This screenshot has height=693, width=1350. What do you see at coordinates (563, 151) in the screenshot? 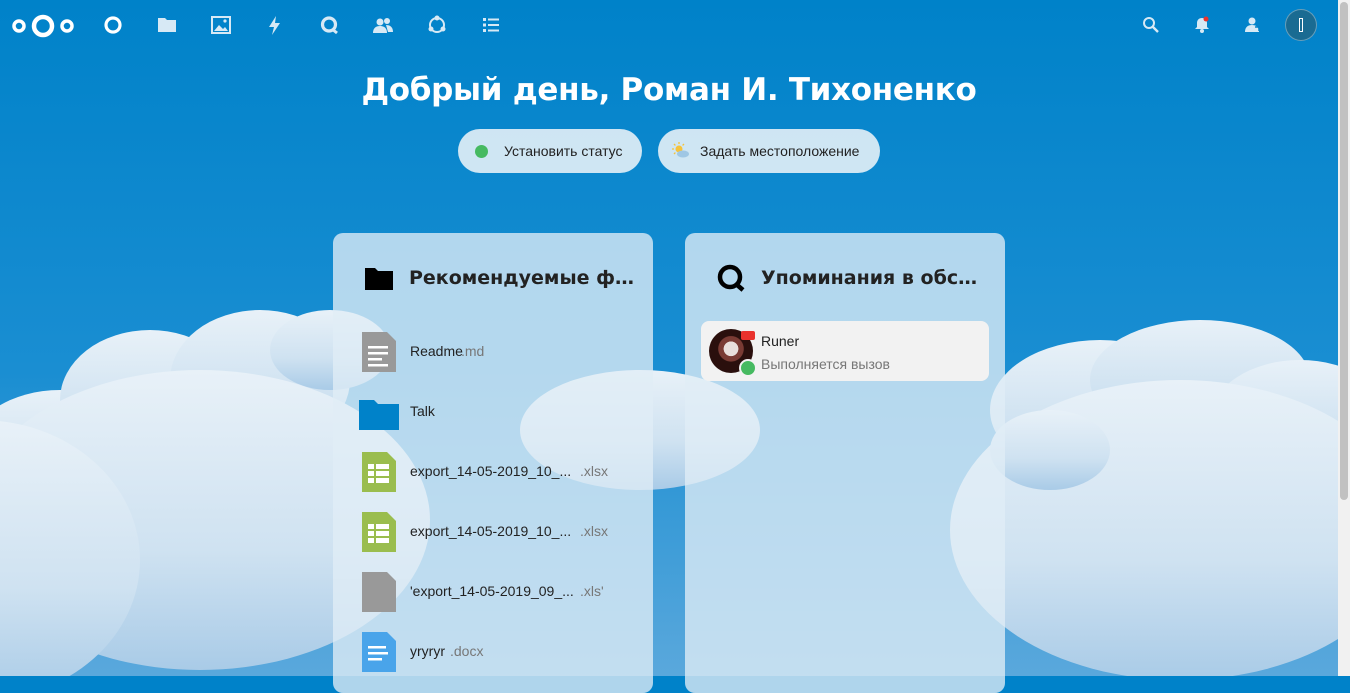
I see `set-status-label: Установить статус` at bounding box center [563, 151].